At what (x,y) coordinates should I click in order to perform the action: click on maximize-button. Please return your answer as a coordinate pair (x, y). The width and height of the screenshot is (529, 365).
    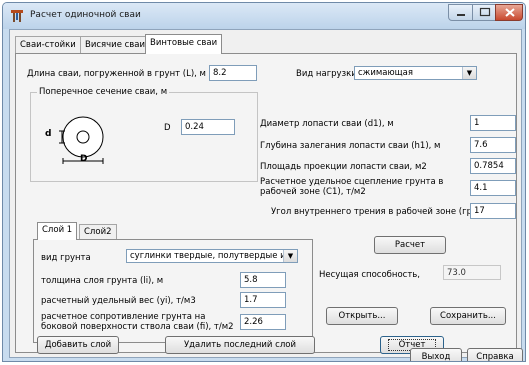
    Looking at the image, I should click on (484, 12).